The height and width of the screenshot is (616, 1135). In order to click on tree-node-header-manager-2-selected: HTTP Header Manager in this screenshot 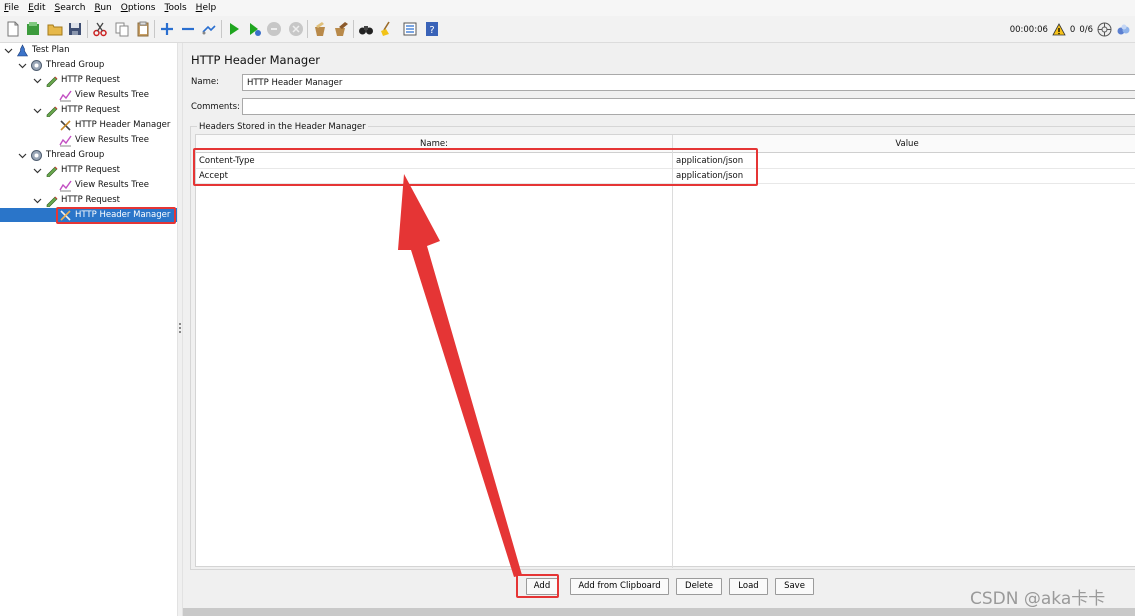, I will do `click(88, 215)`.